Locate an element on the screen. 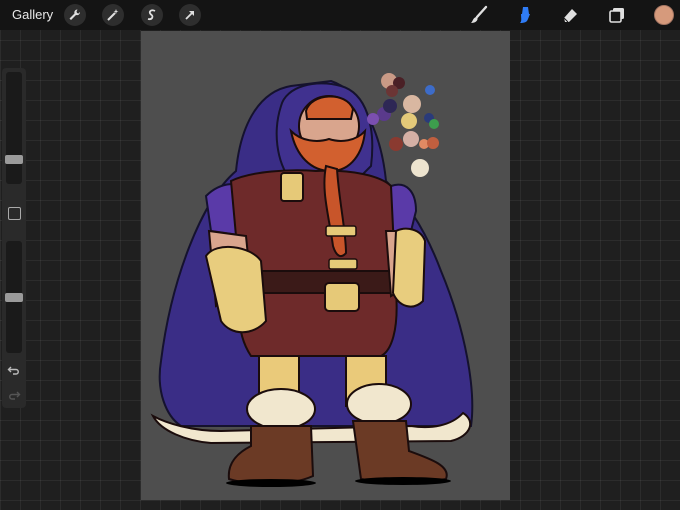  brush-size-thumb is located at coordinates (14, 159).